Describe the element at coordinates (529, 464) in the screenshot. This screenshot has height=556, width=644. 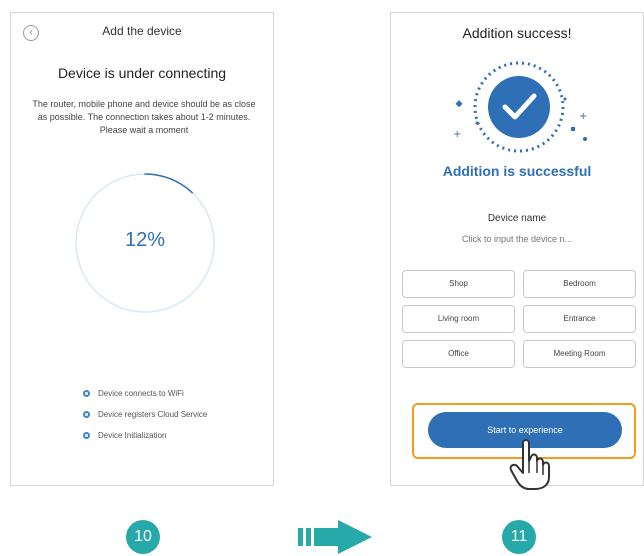
I see `pointer-hand-icon` at that location.